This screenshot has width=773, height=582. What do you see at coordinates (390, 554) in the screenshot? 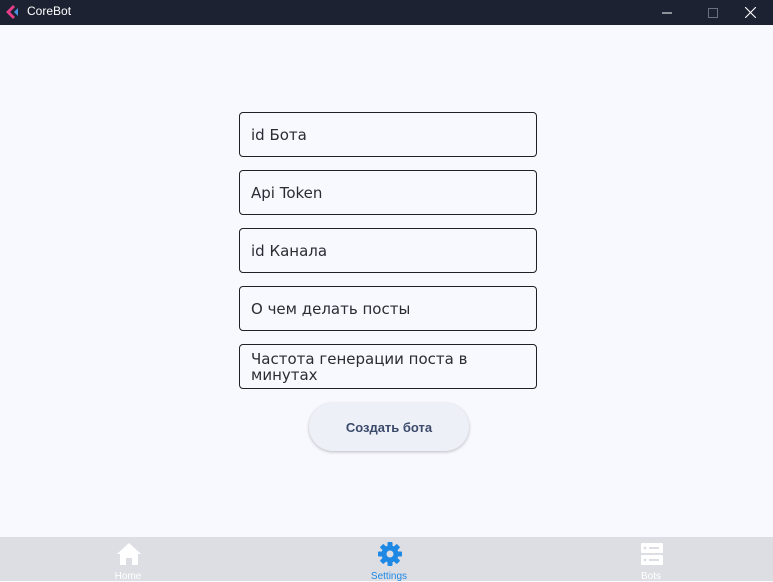
I see `gear-icon` at bounding box center [390, 554].